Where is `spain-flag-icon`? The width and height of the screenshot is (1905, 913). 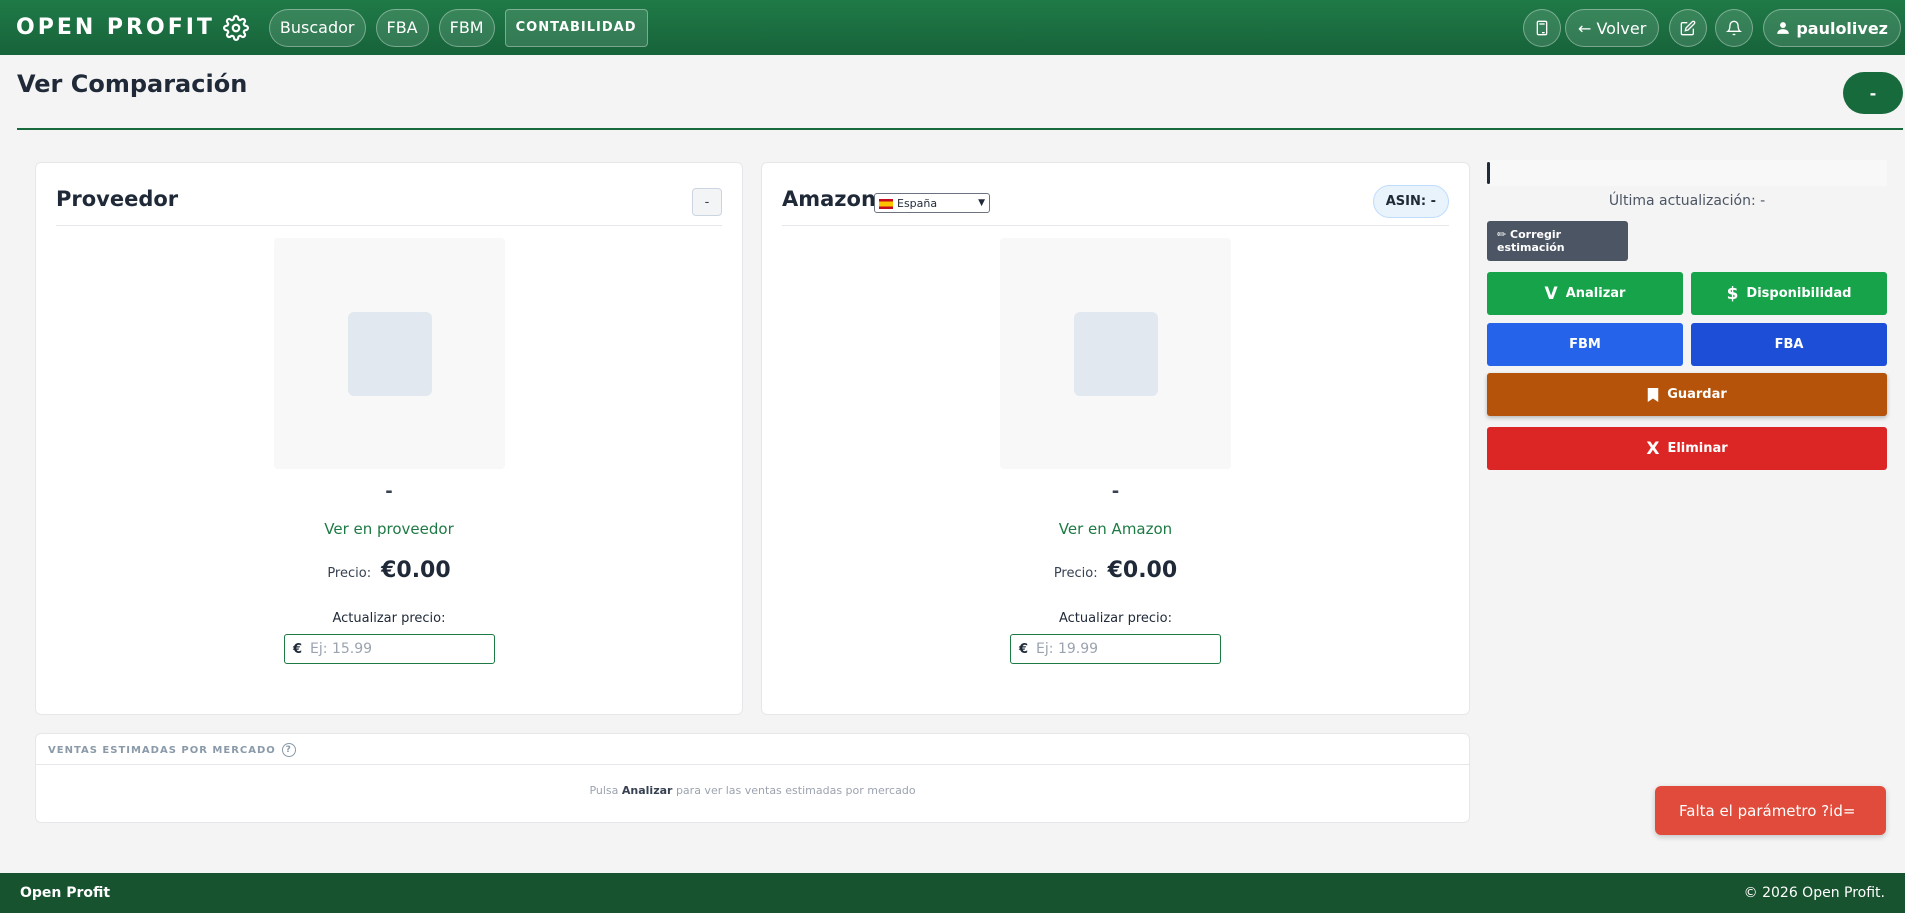 spain-flag-icon is located at coordinates (886, 203).